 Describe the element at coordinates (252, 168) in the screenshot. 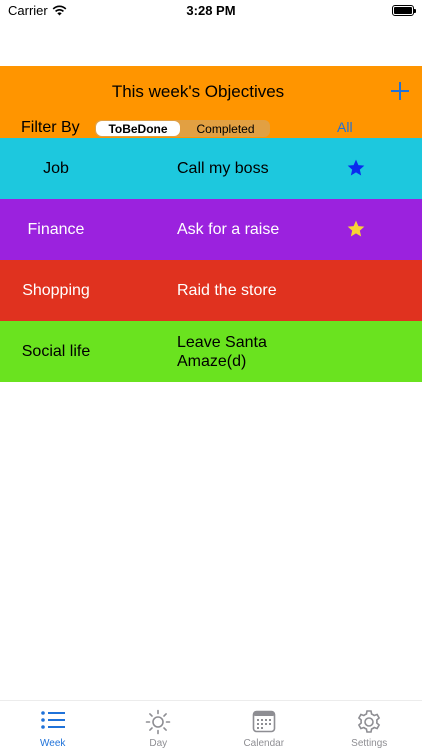

I see `objective-title: Call my boss` at that location.